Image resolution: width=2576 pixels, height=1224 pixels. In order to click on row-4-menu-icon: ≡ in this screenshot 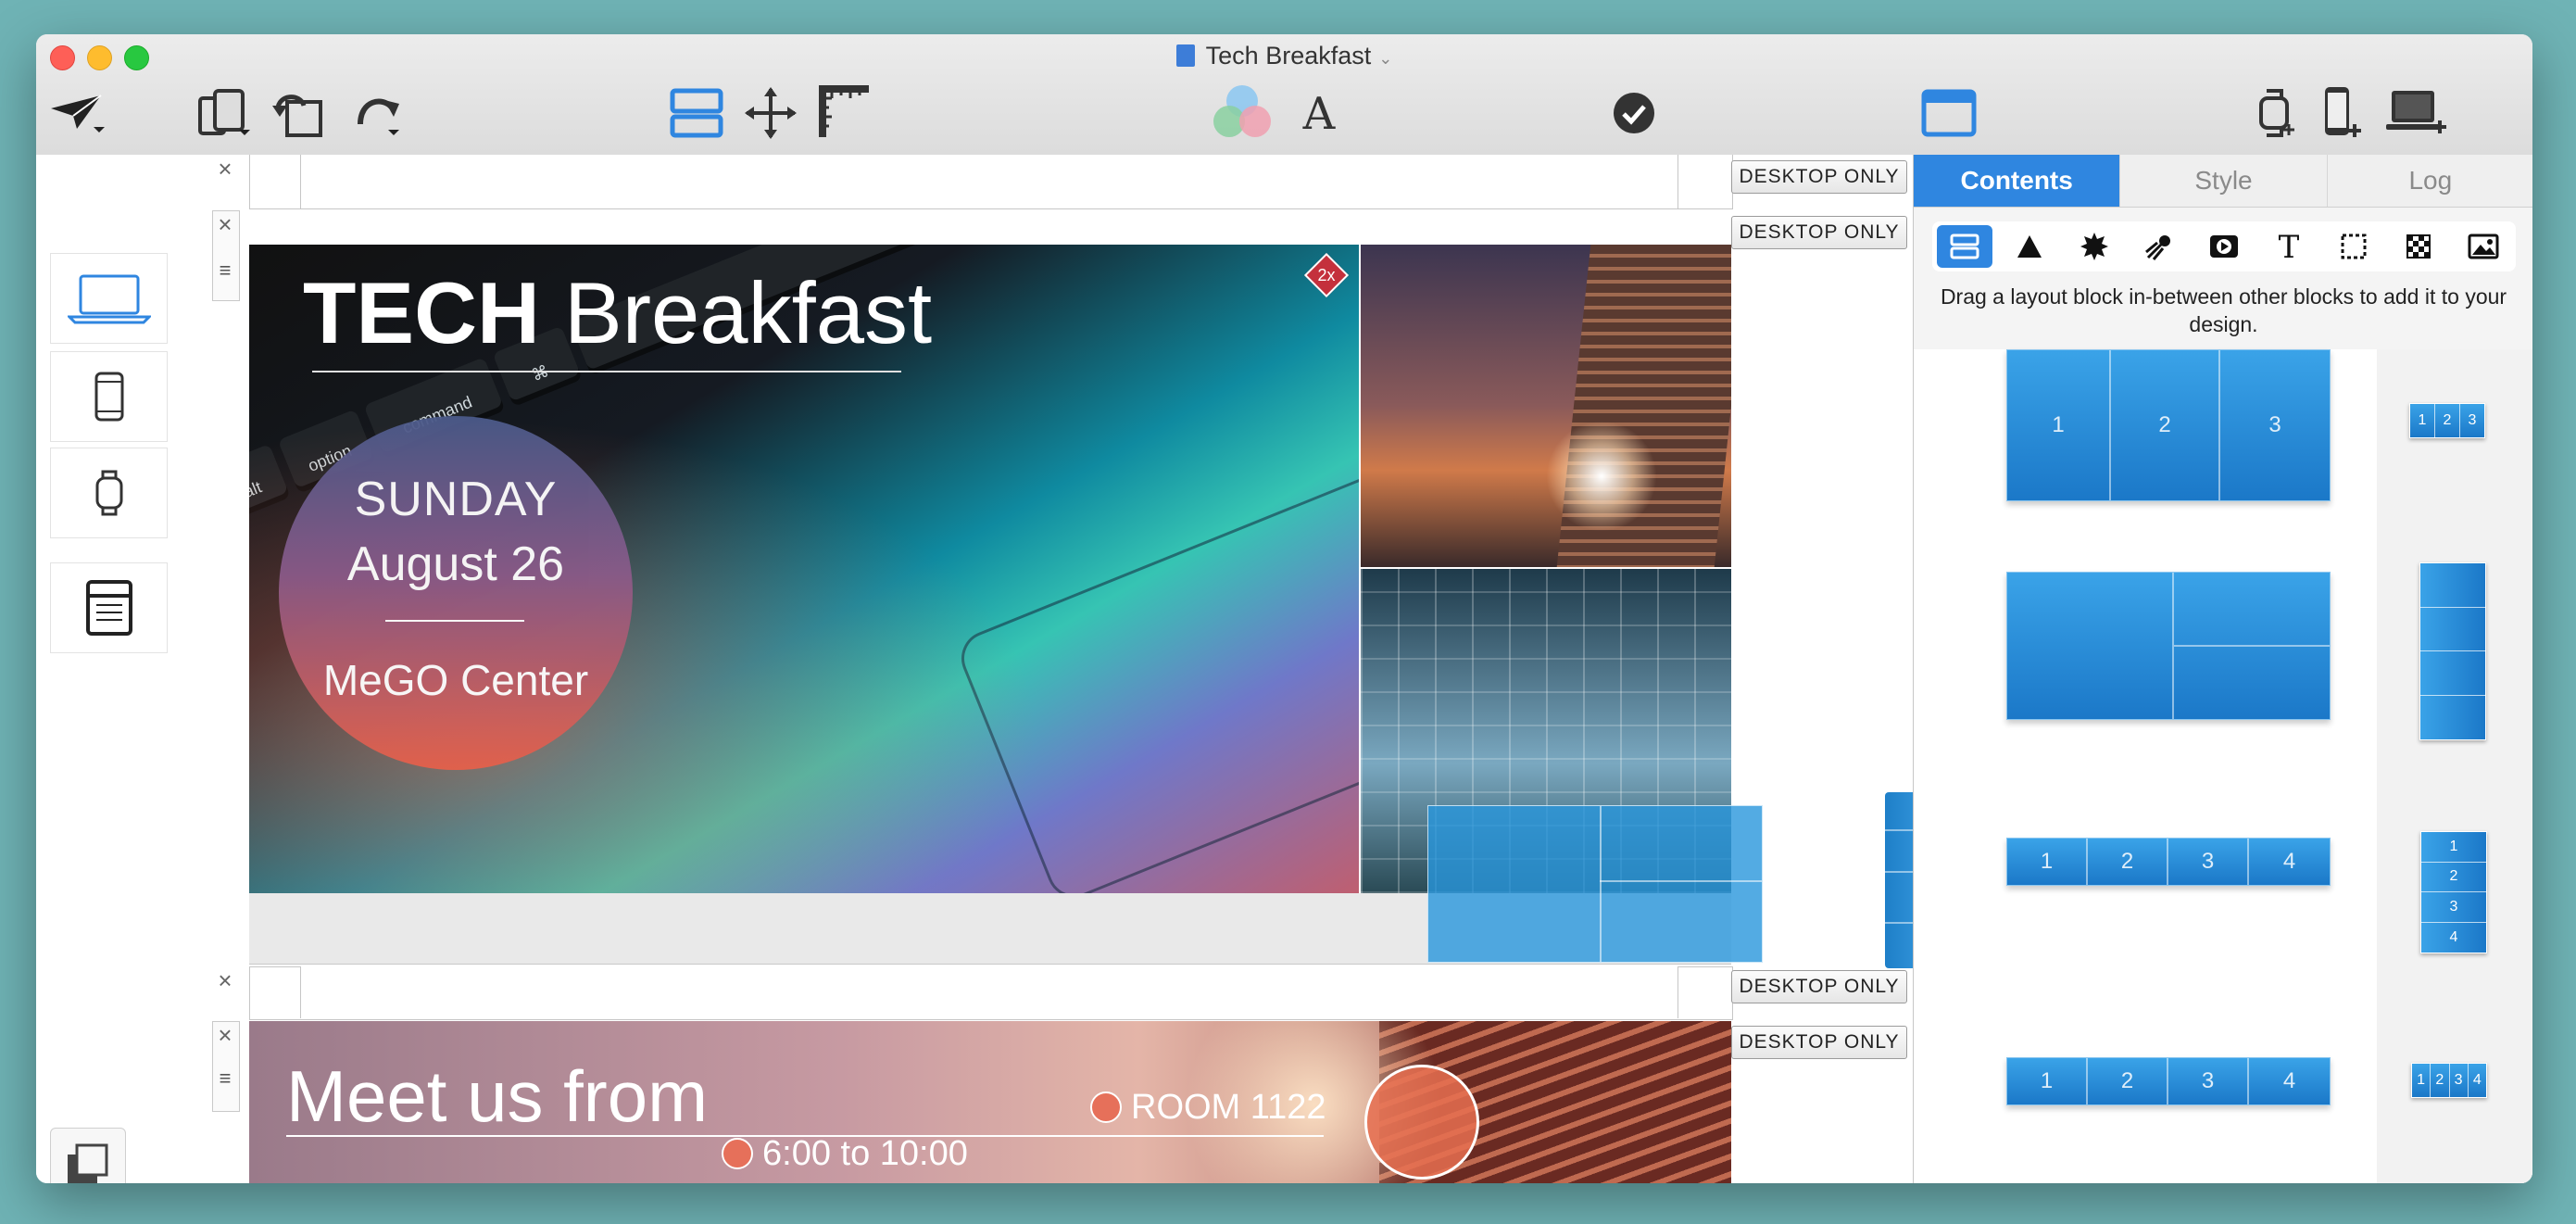, I will do `click(225, 1078)`.